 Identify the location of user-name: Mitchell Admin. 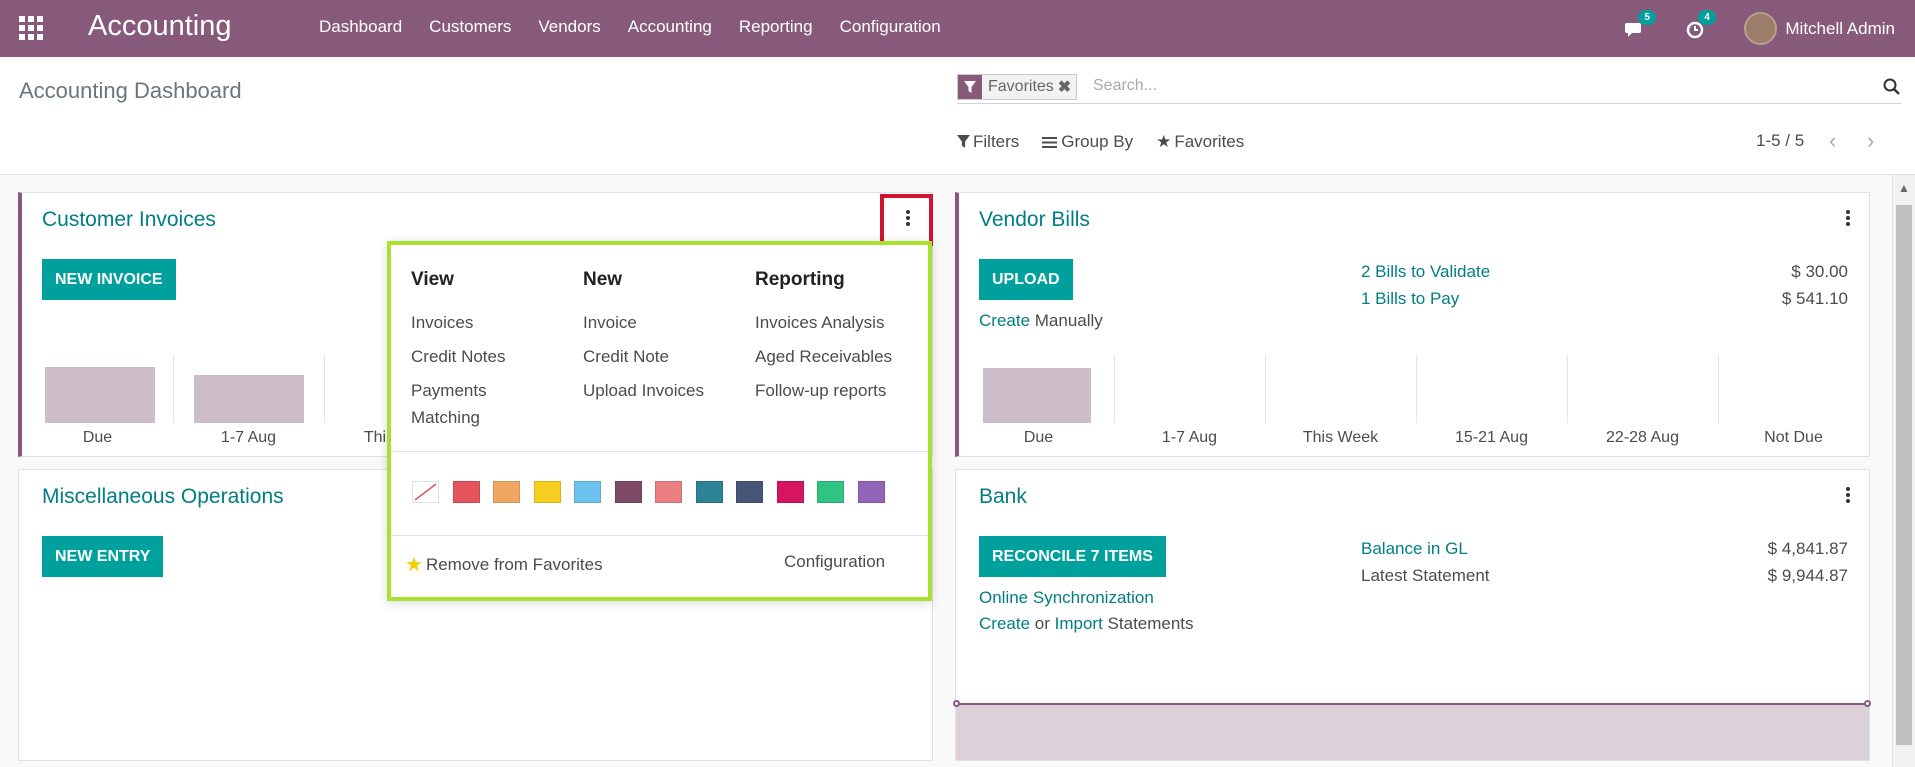
(1840, 29).